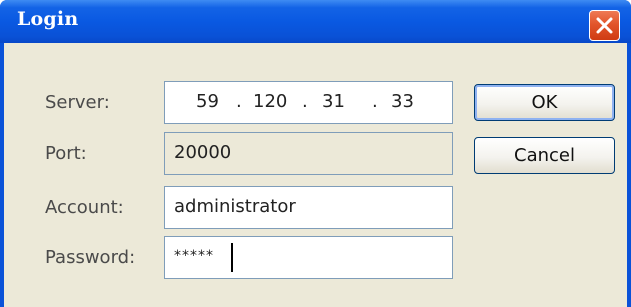 This screenshot has height=307, width=631. Describe the element at coordinates (544, 155) in the screenshot. I see `cancel-button: Cancel` at that location.